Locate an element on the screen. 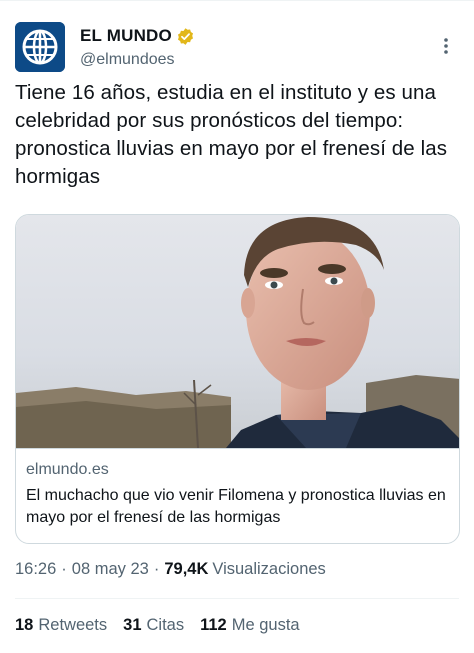 The width and height of the screenshot is (474, 653). el-mundo-logo-avatar is located at coordinates (40, 47).